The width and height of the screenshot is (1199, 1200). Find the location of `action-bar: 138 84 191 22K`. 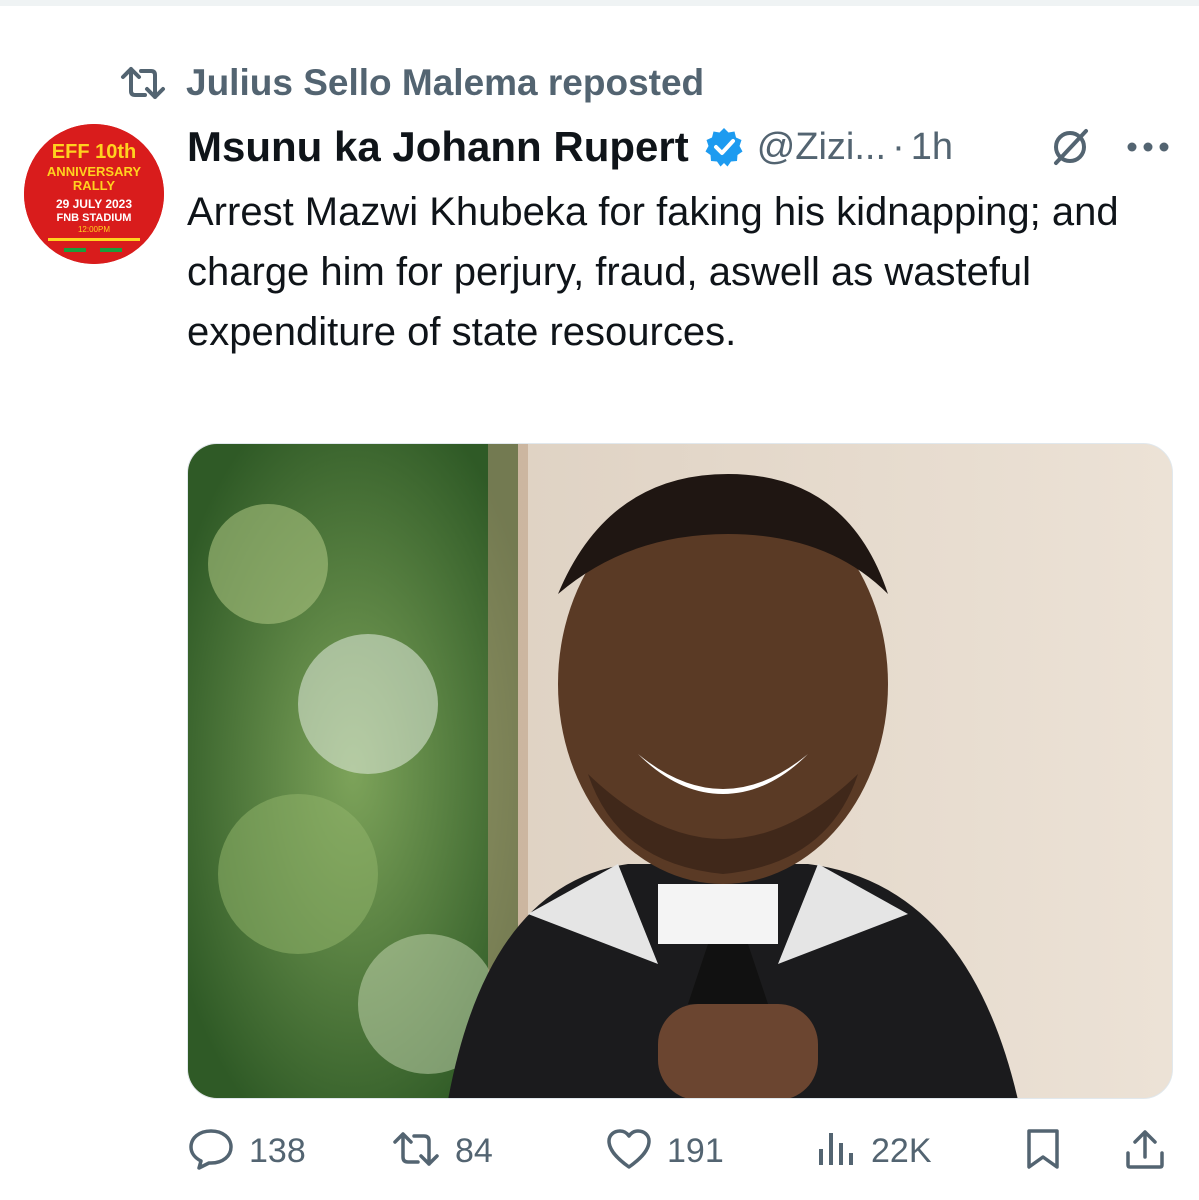

action-bar: 138 84 191 22K is located at coordinates (682, 1151).